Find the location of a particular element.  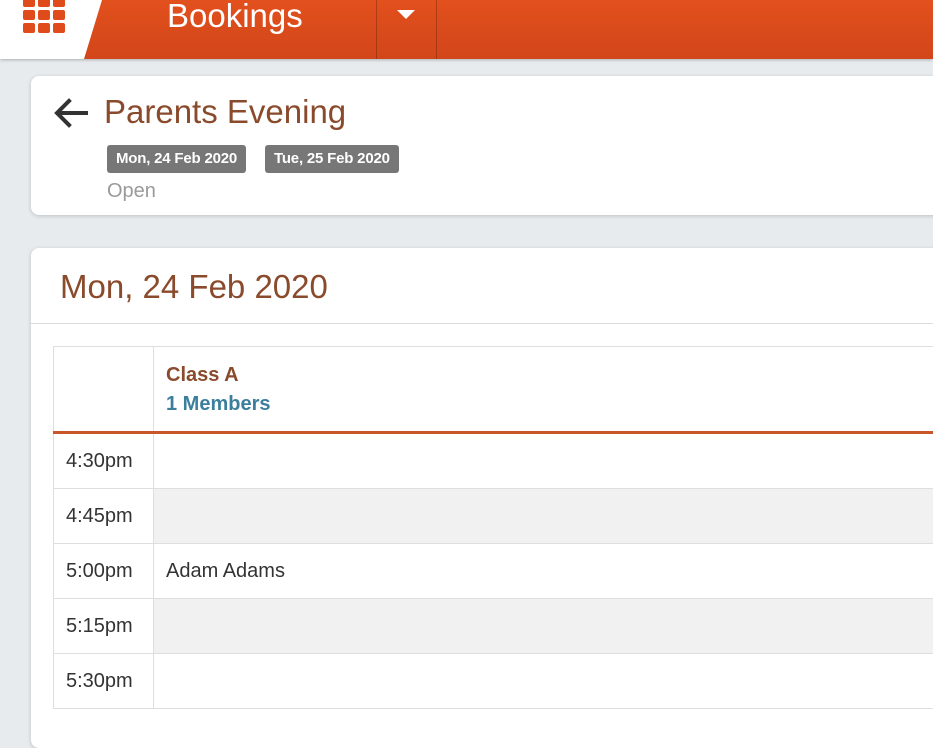

time-column-header is located at coordinates (104, 390).